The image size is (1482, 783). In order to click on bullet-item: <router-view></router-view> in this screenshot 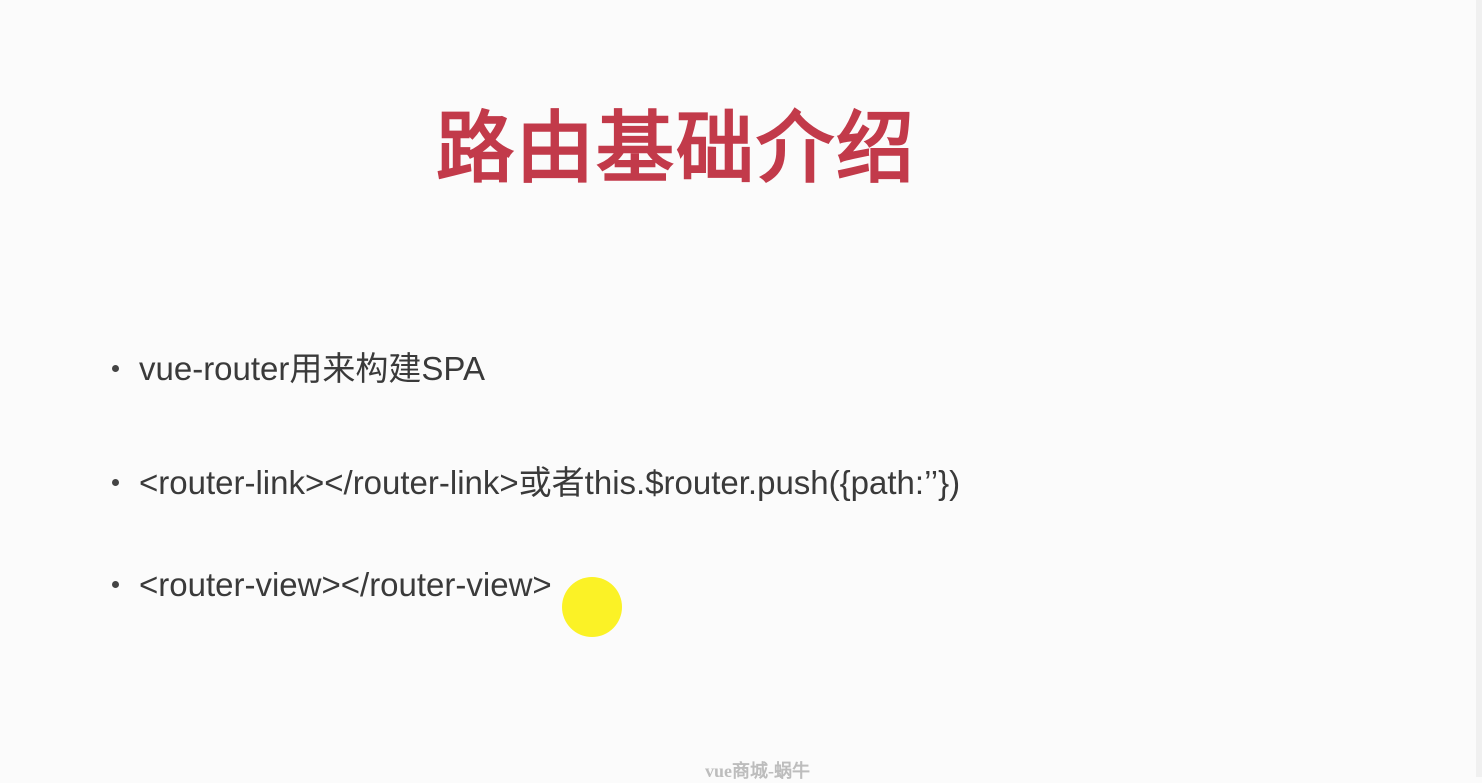, I will do `click(332, 585)`.